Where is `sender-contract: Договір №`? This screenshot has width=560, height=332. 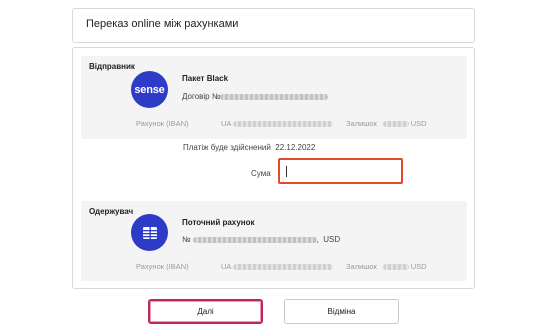
sender-contract: Договір № is located at coordinates (255, 96).